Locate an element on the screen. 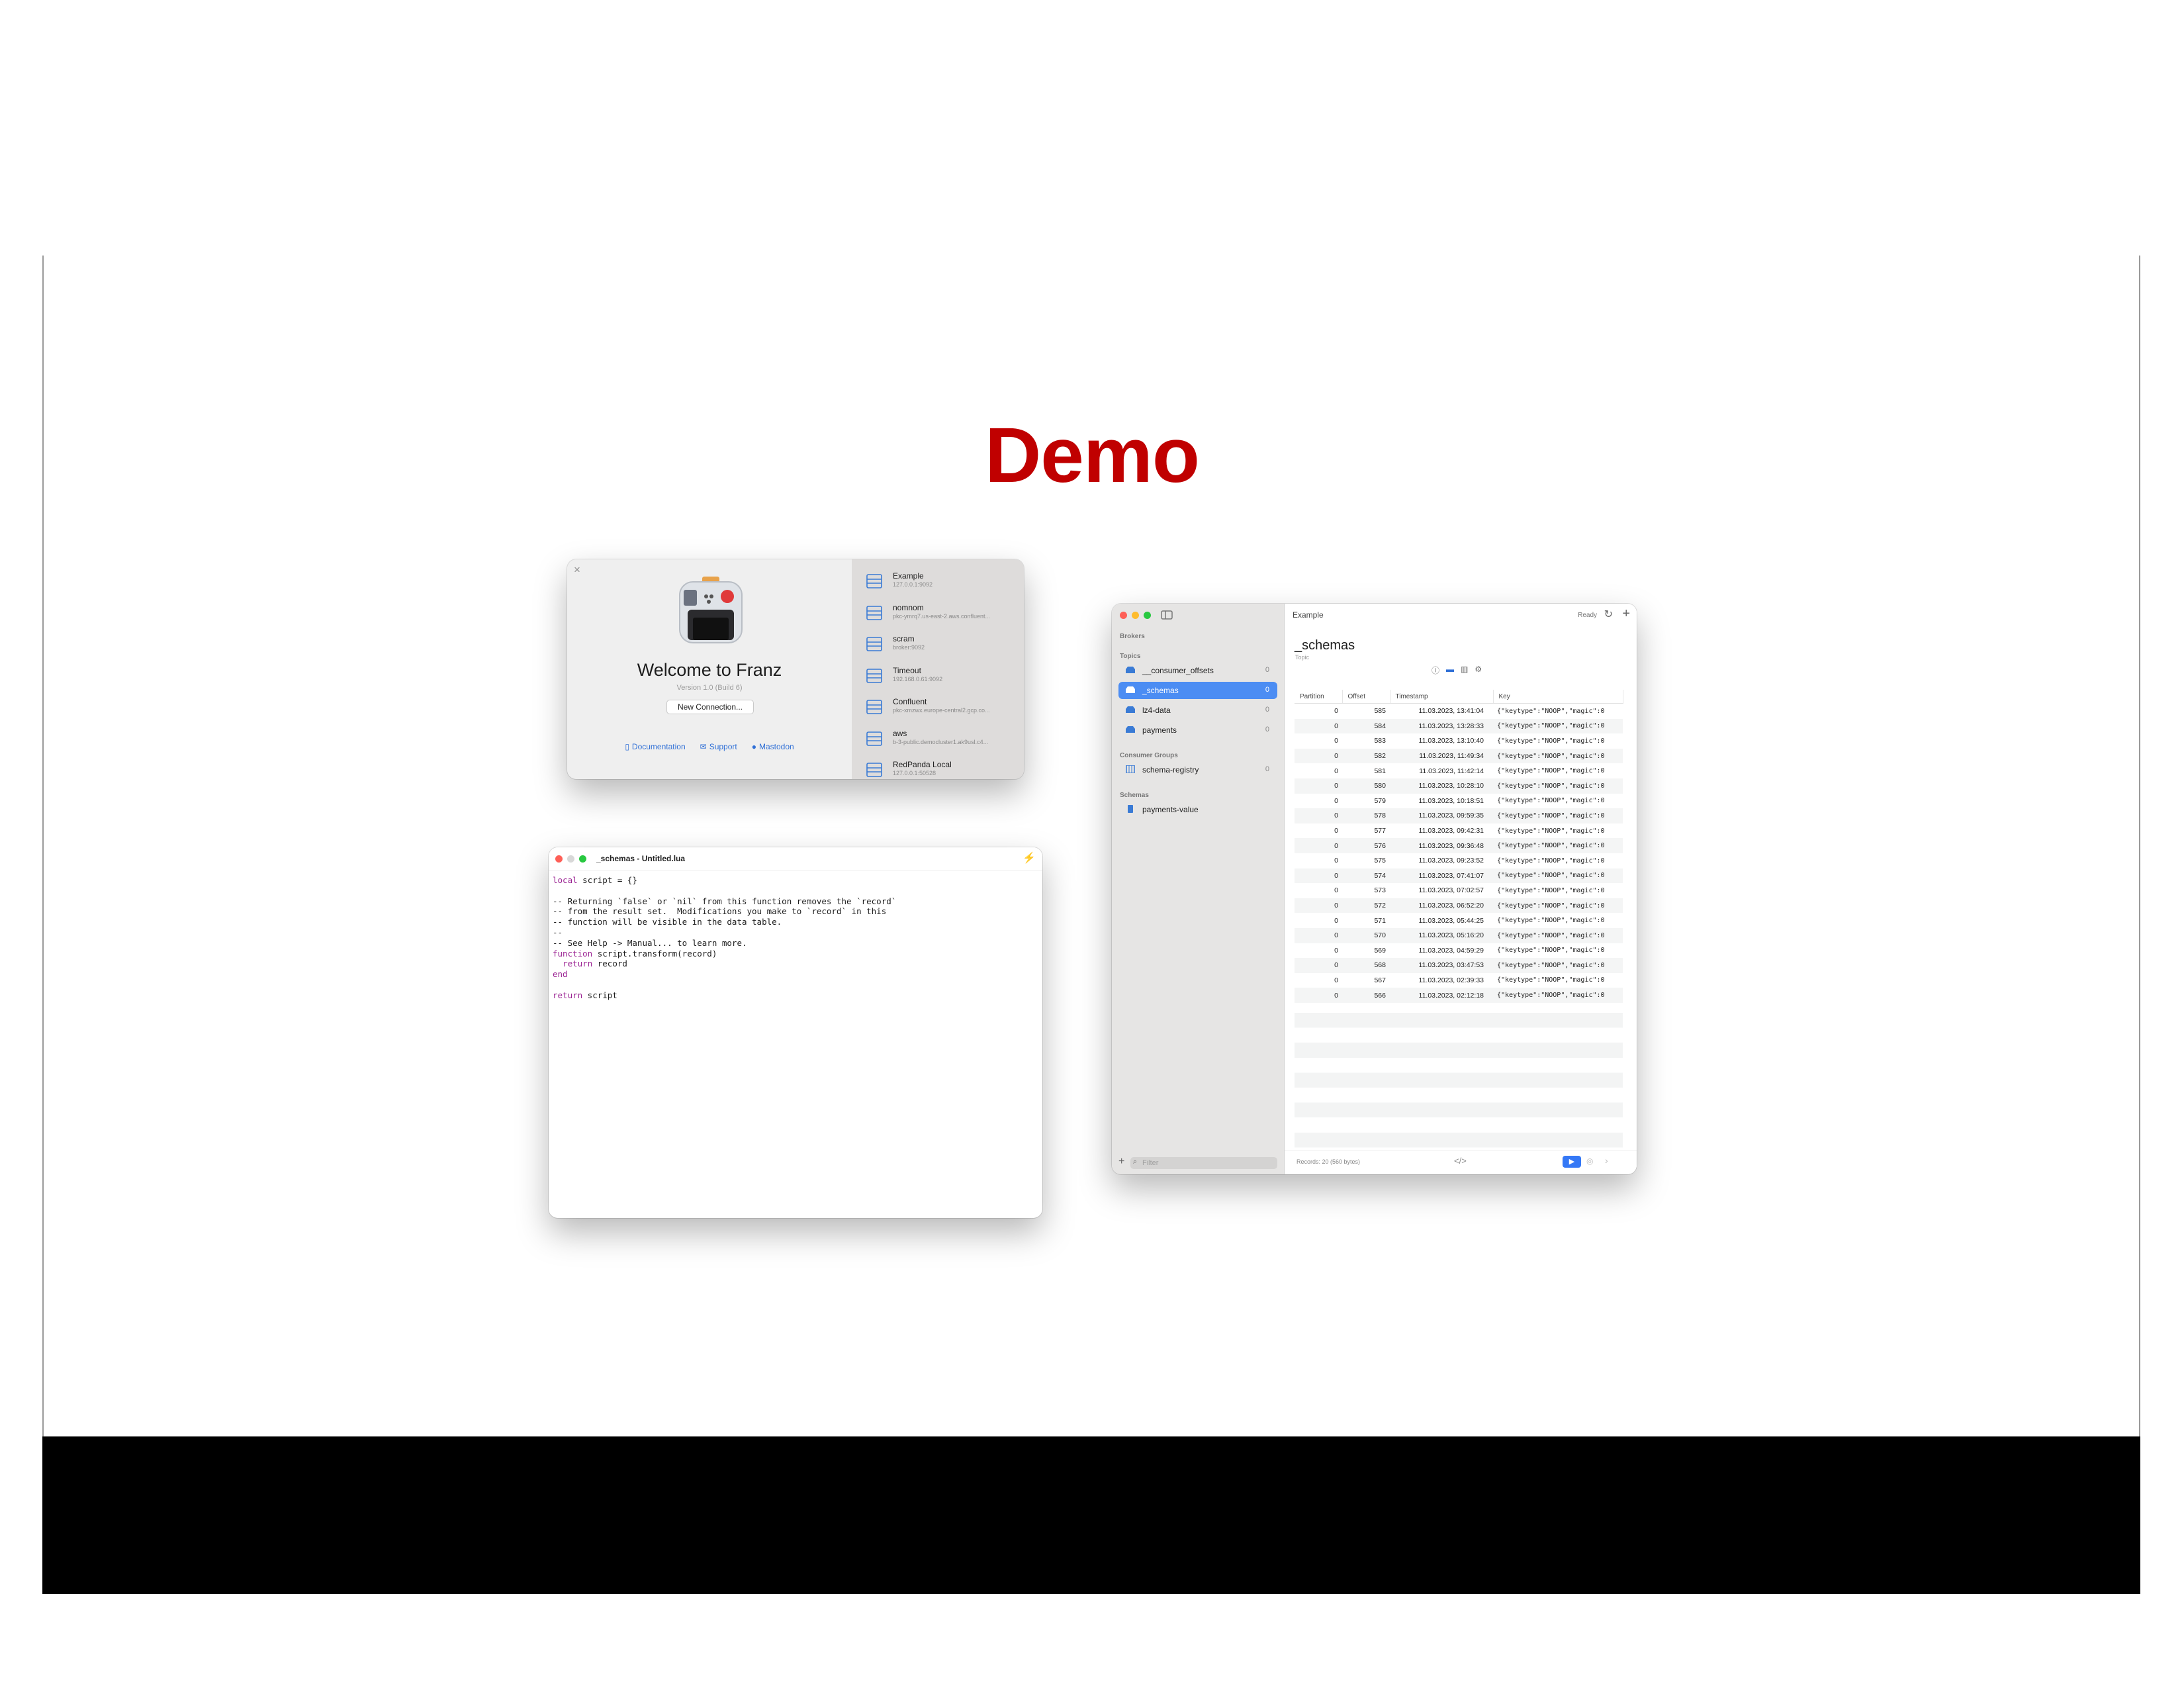 The height and width of the screenshot is (1688, 2184). timestamp-cell: 11.03.2023, 09:23:52 is located at coordinates (1451, 861).